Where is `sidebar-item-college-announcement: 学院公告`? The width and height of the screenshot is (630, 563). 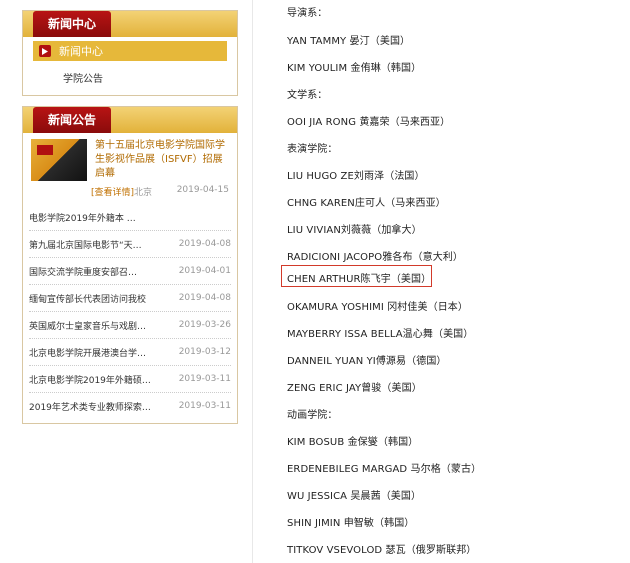
sidebar-item-college-announcement: 学院公告 is located at coordinates (130, 74).